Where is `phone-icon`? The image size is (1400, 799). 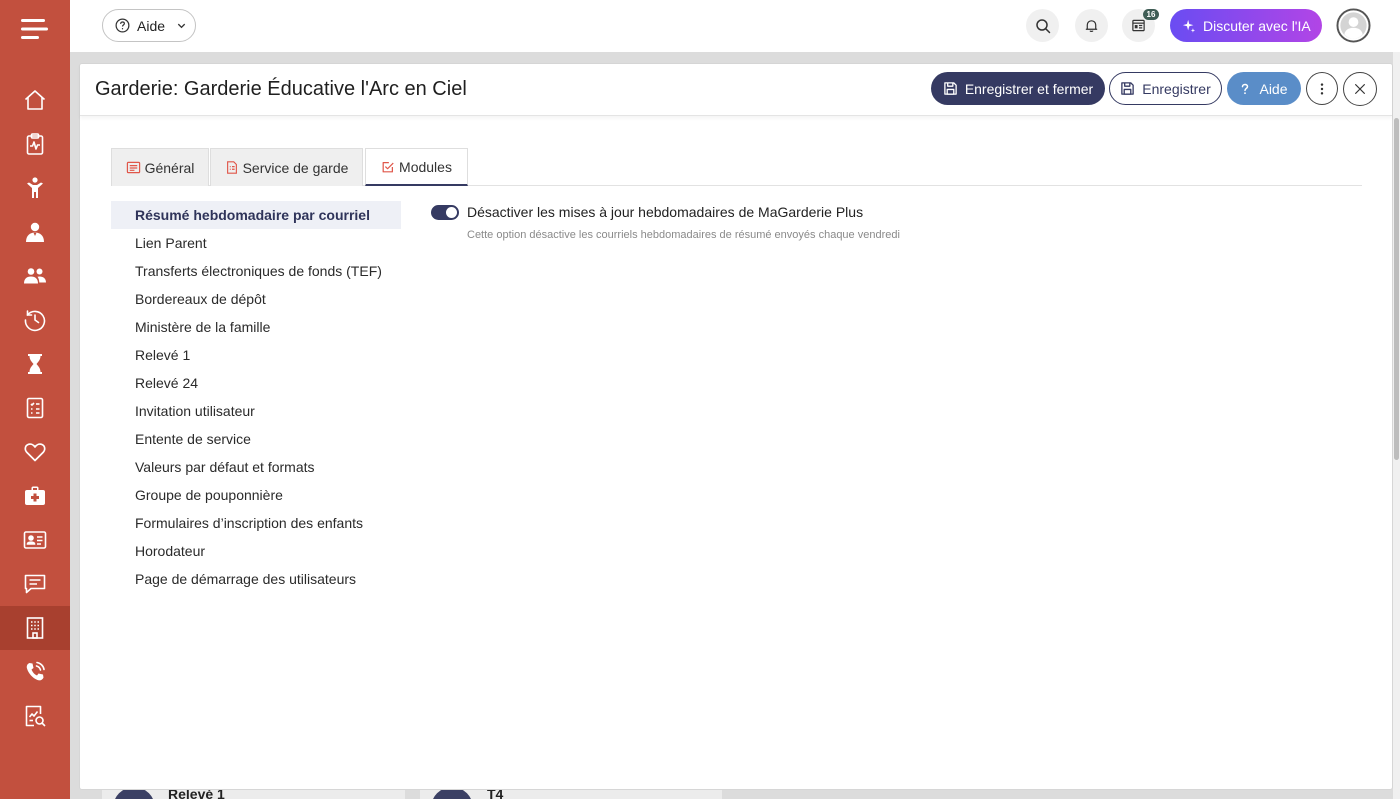 phone-icon is located at coordinates (35, 671).